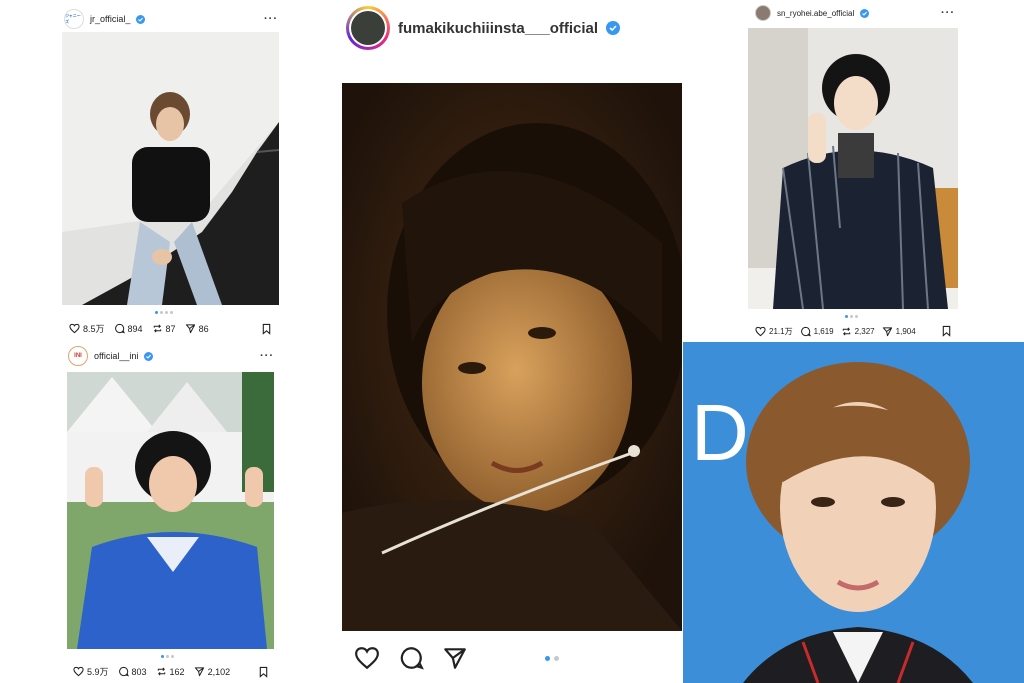 This screenshot has width=1024, height=683. I want to click on like-button: 21.1万, so click(774, 331).